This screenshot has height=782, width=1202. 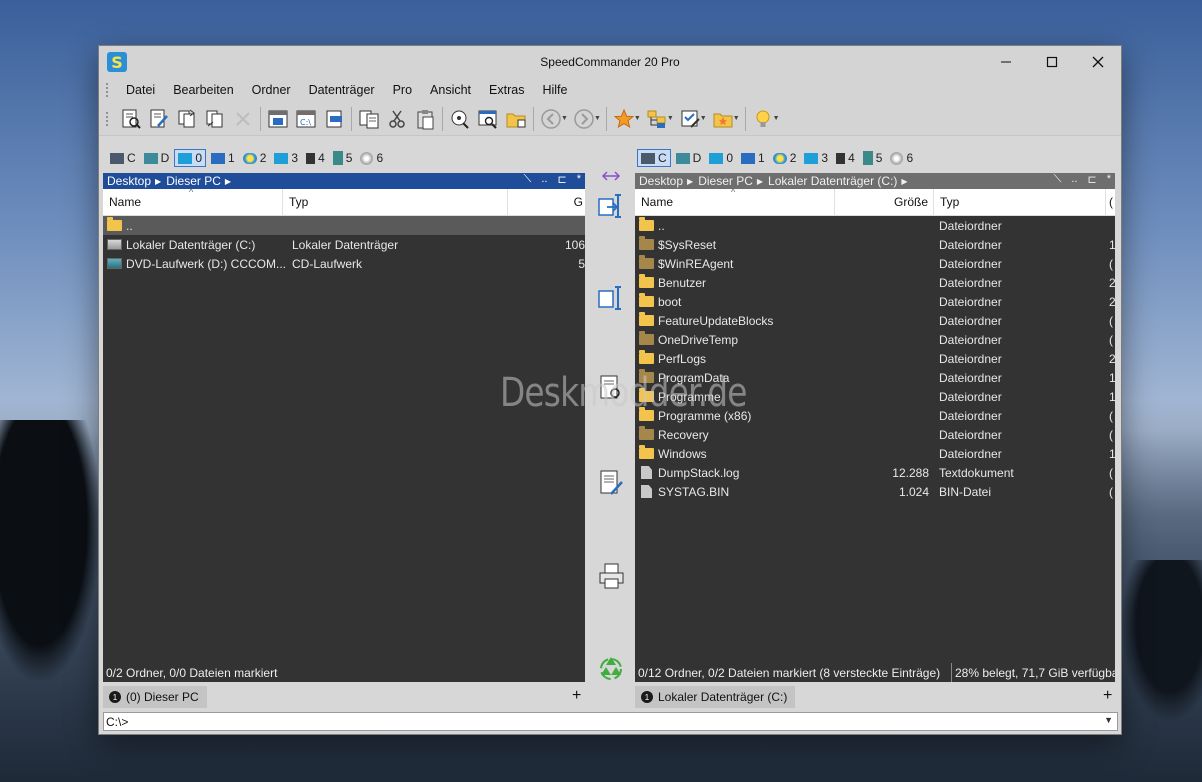 What do you see at coordinates (255, 158) in the screenshot?
I see `left-drive-2: 2` at bounding box center [255, 158].